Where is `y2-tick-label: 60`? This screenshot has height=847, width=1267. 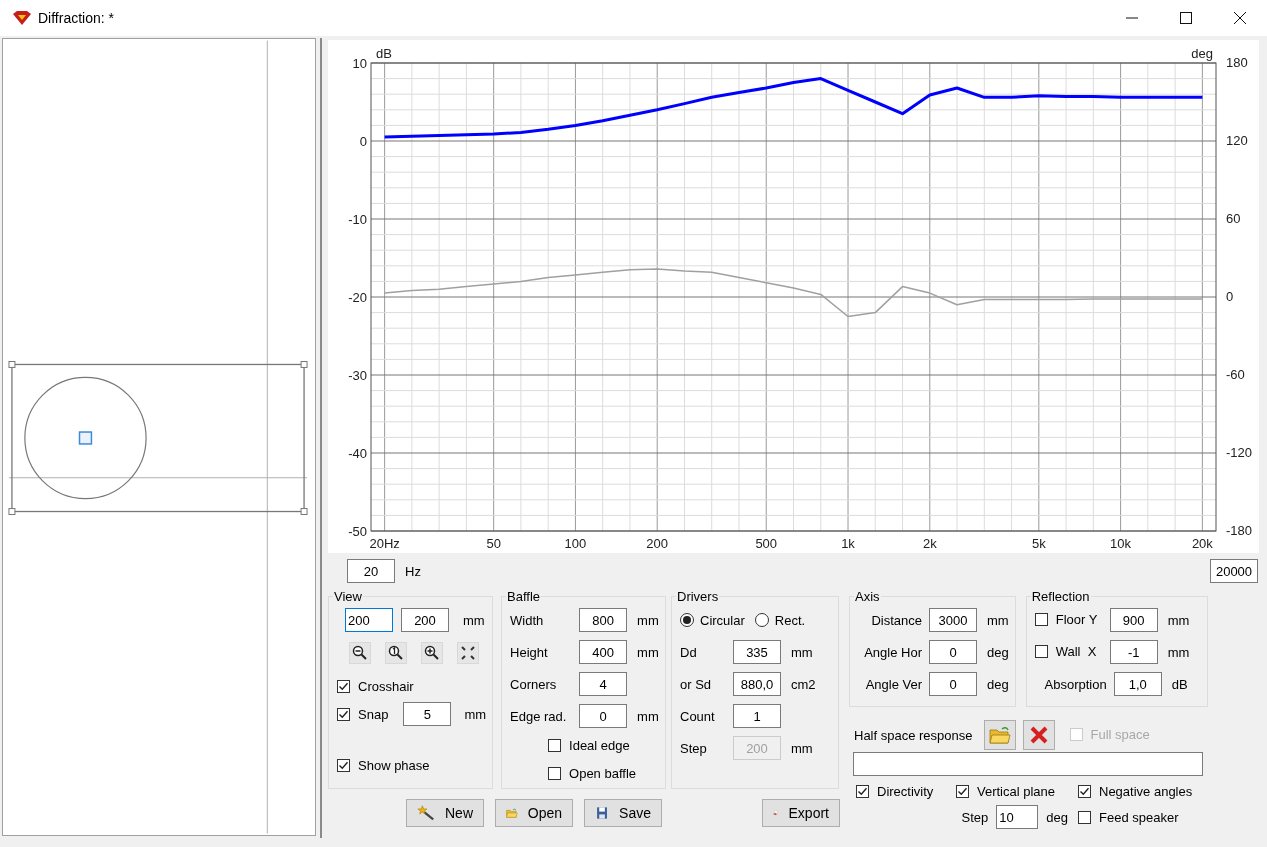 y2-tick-label: 60 is located at coordinates (1233, 218).